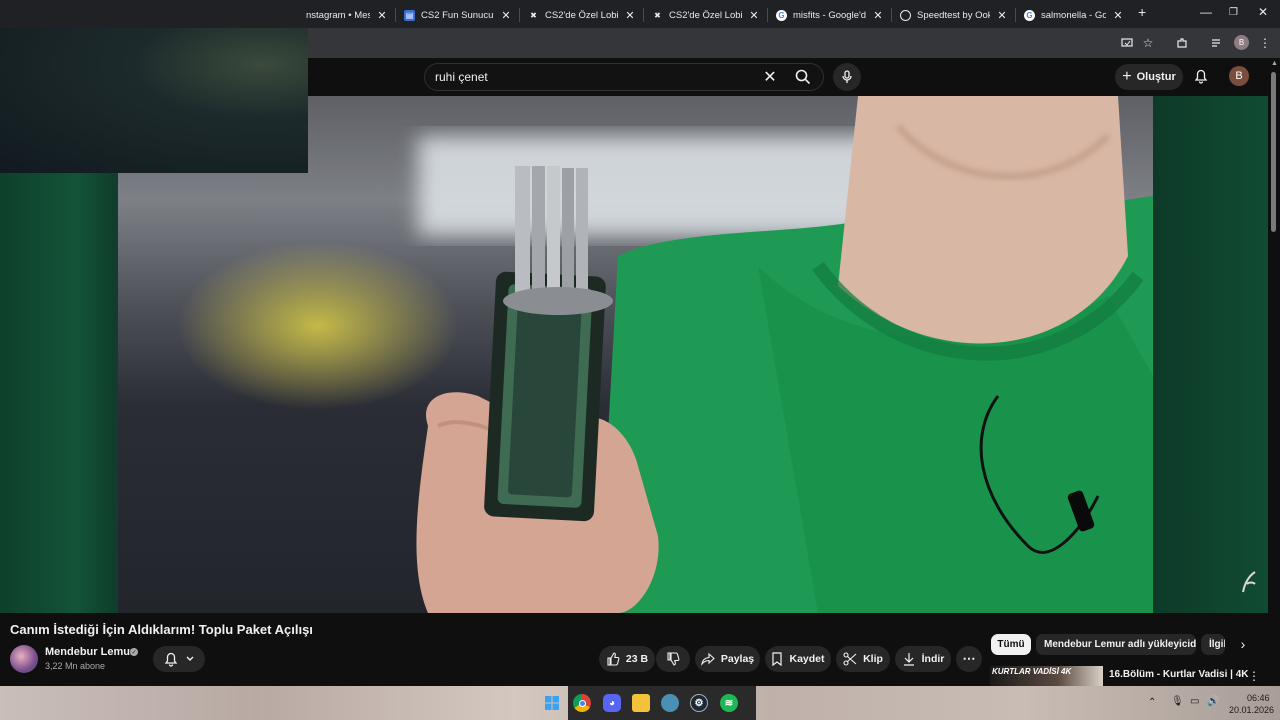  Describe the element at coordinates (612, 703) in the screenshot. I see `discord-icon: ◕` at that location.